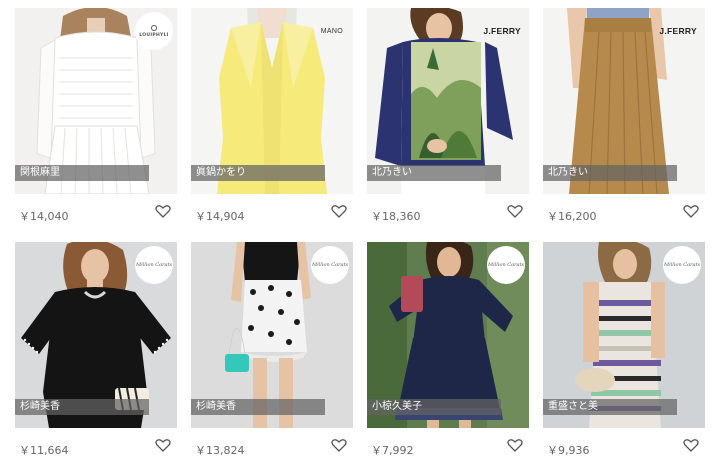  What do you see at coordinates (220, 450) in the screenshot?
I see `product-price: ￥13,824` at bounding box center [220, 450].